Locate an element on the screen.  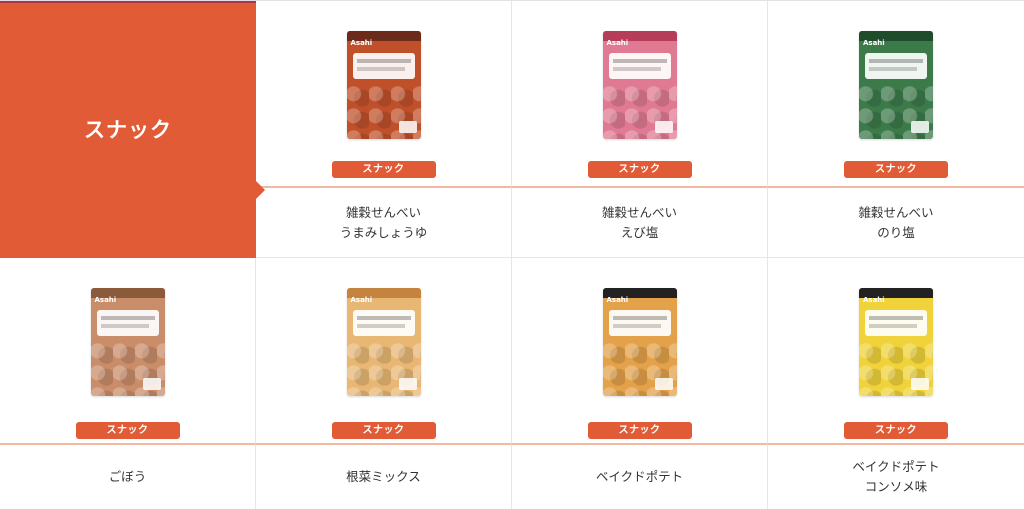
product-card-0: Asahi スナック is located at coordinates (384, 94).